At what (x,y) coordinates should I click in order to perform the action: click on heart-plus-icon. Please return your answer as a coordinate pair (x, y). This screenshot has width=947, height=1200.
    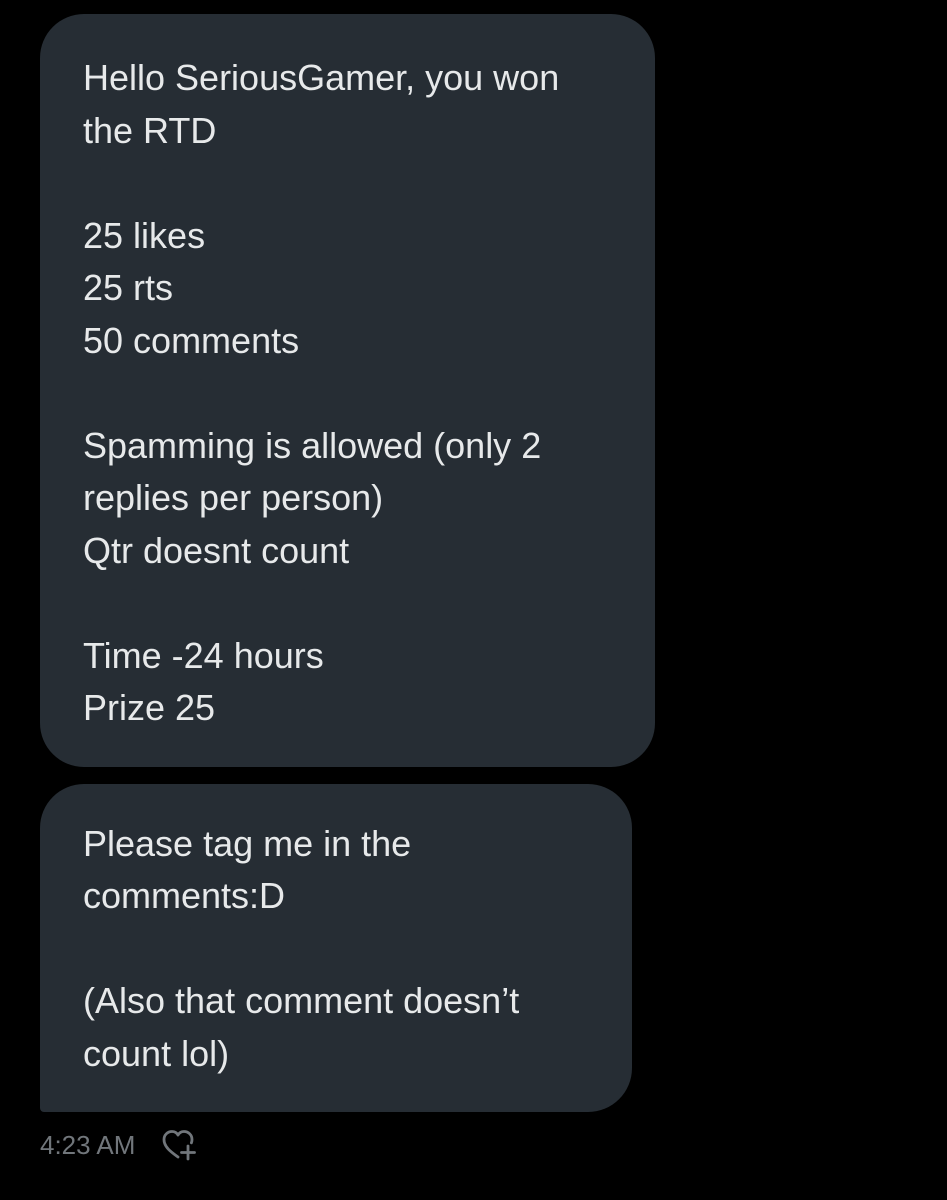
    Looking at the image, I should click on (180, 1145).